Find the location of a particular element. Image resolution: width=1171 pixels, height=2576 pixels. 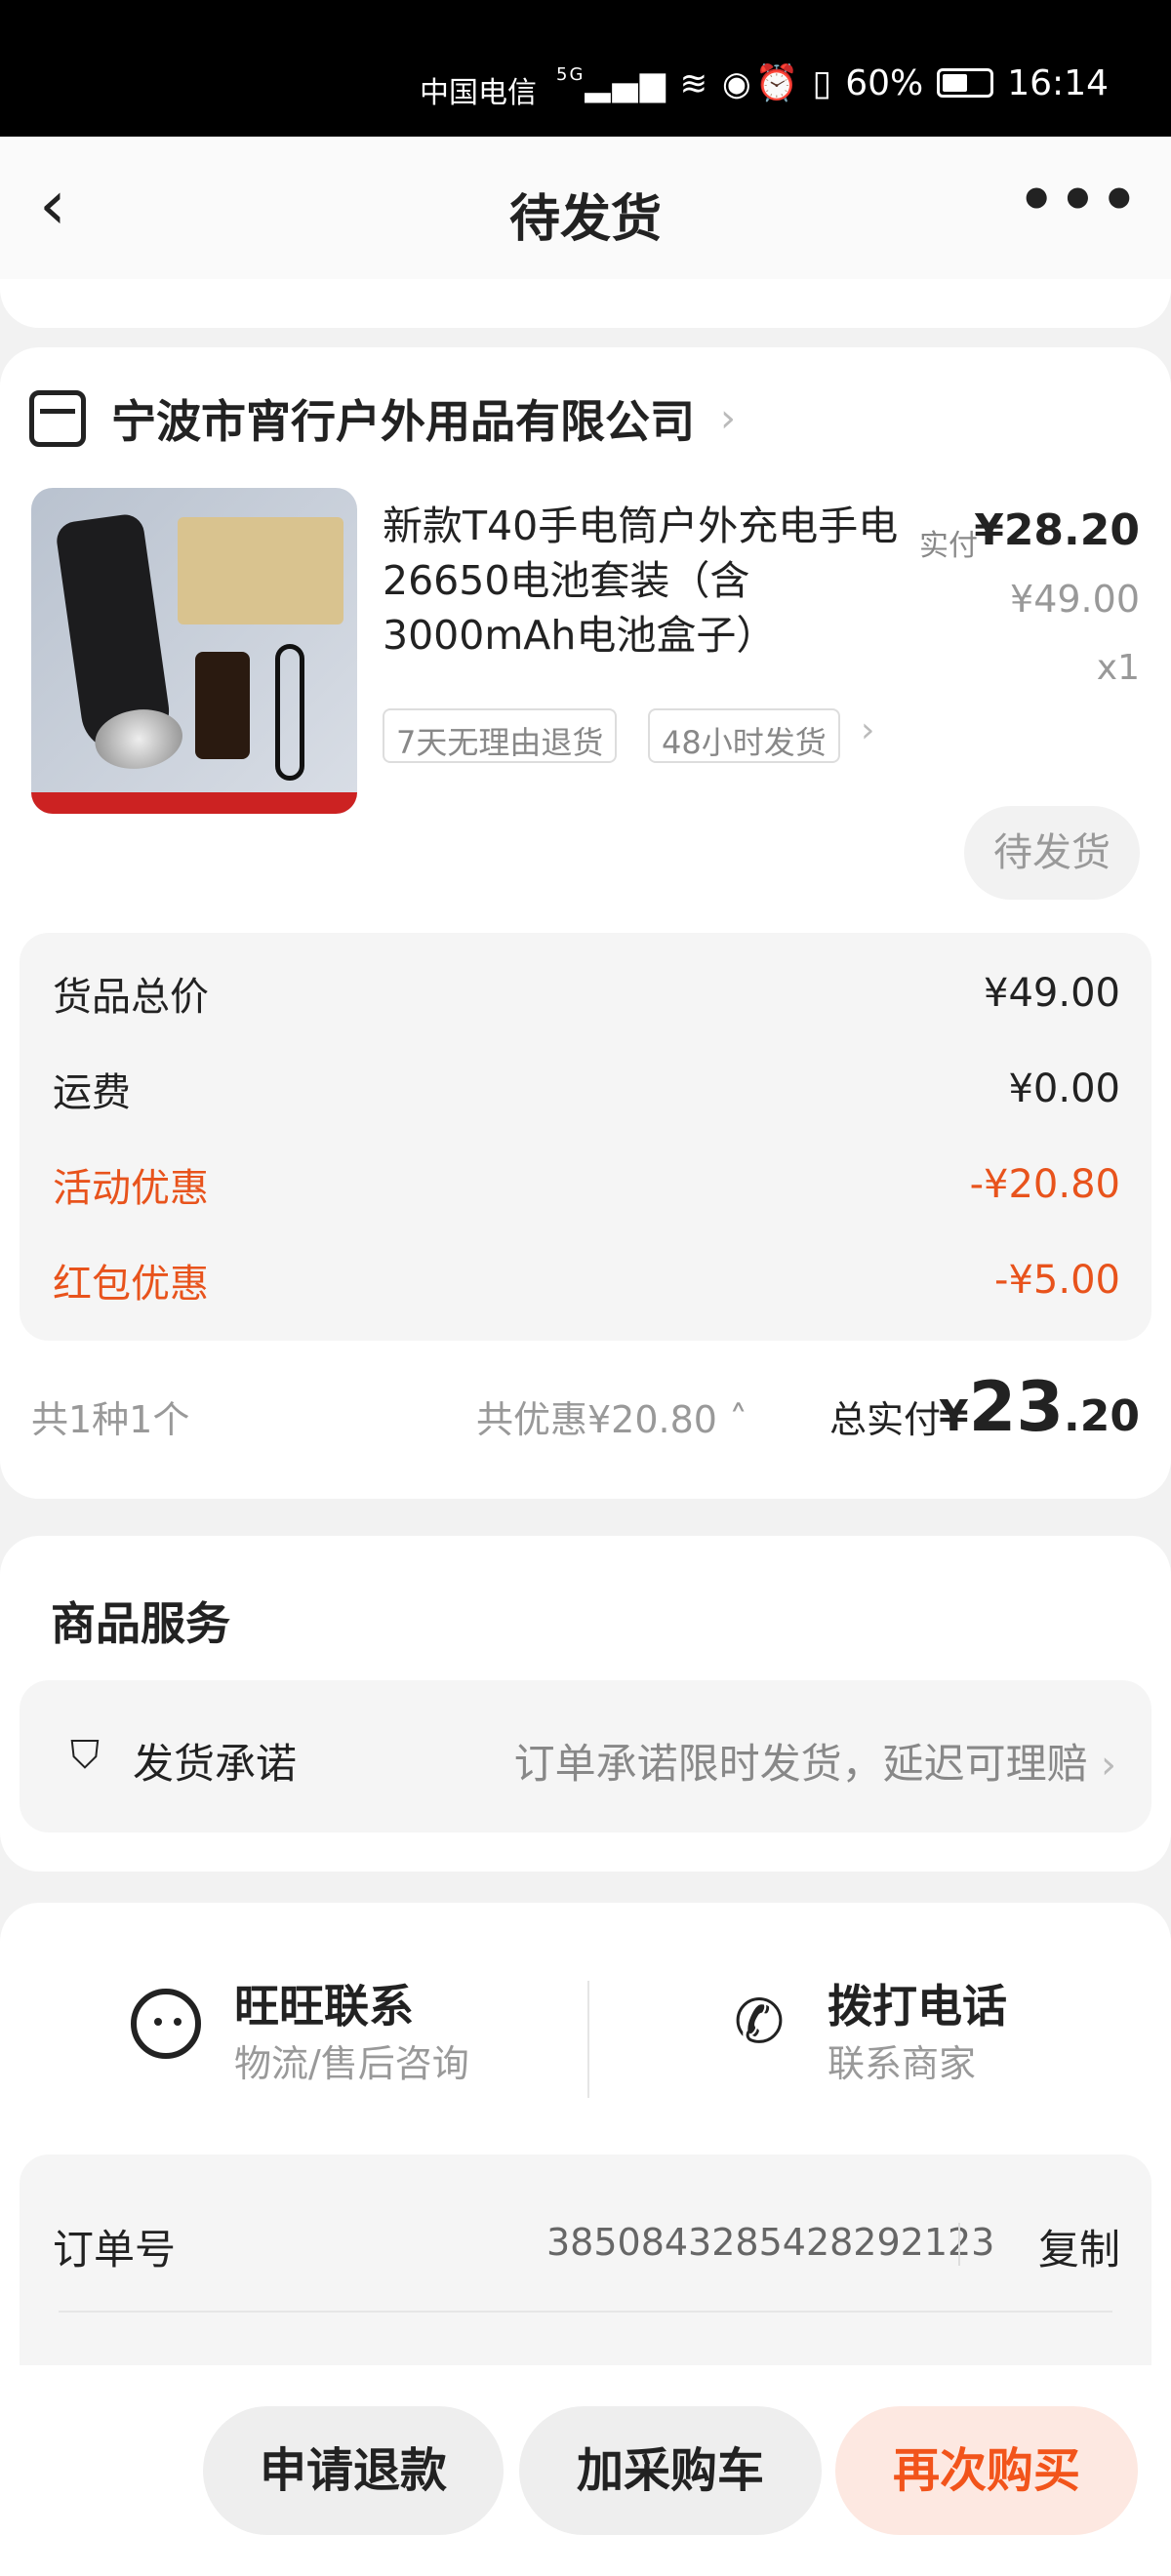

item-count: 共1种1个 is located at coordinates (110, 1419).